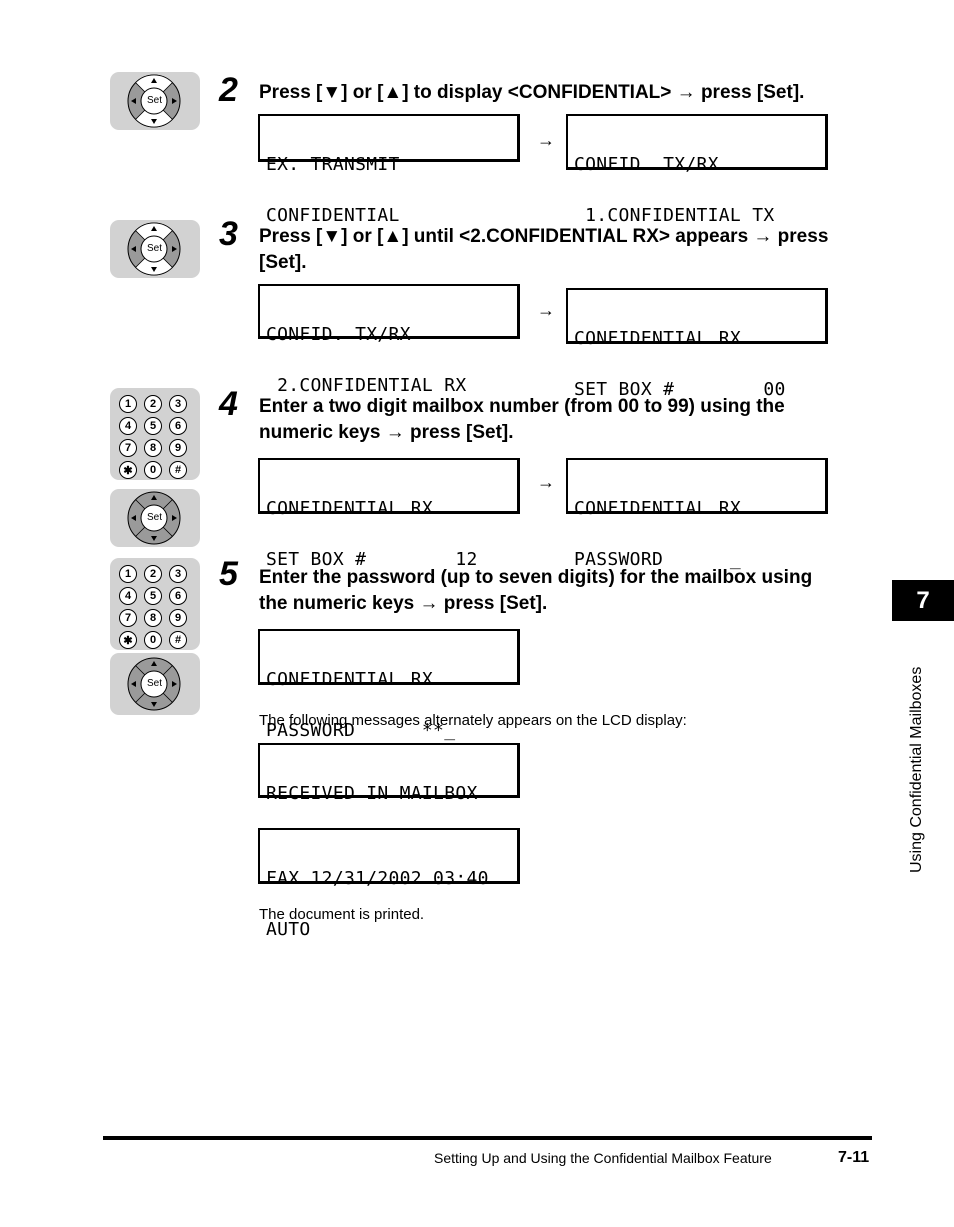 Image resolution: width=954 pixels, height=1227 pixels. Describe the element at coordinates (228, 404) in the screenshot. I see `step-number: 4` at that location.